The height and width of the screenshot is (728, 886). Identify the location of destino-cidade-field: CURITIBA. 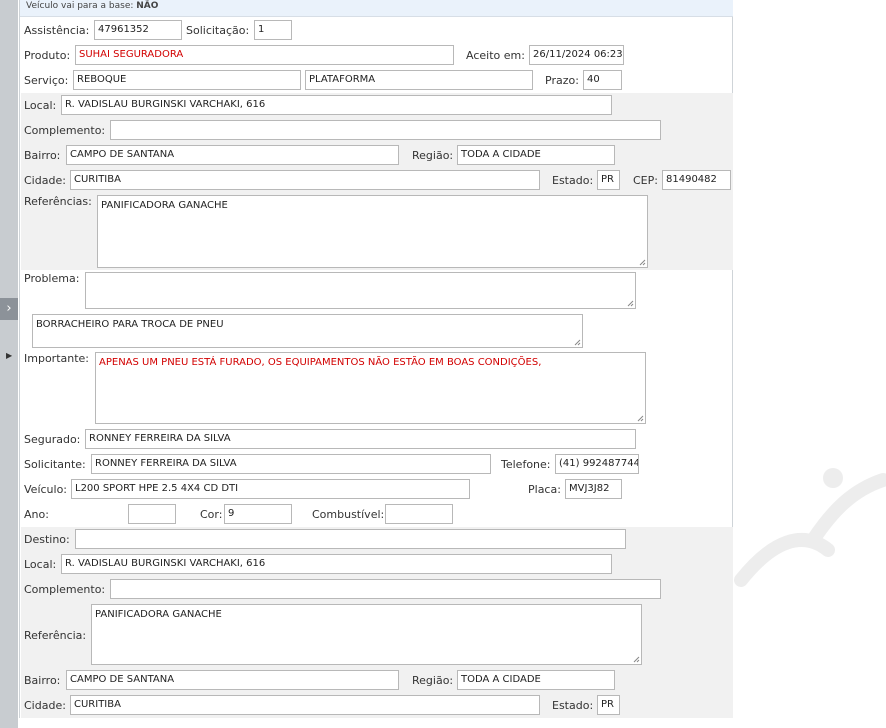
(305, 705).